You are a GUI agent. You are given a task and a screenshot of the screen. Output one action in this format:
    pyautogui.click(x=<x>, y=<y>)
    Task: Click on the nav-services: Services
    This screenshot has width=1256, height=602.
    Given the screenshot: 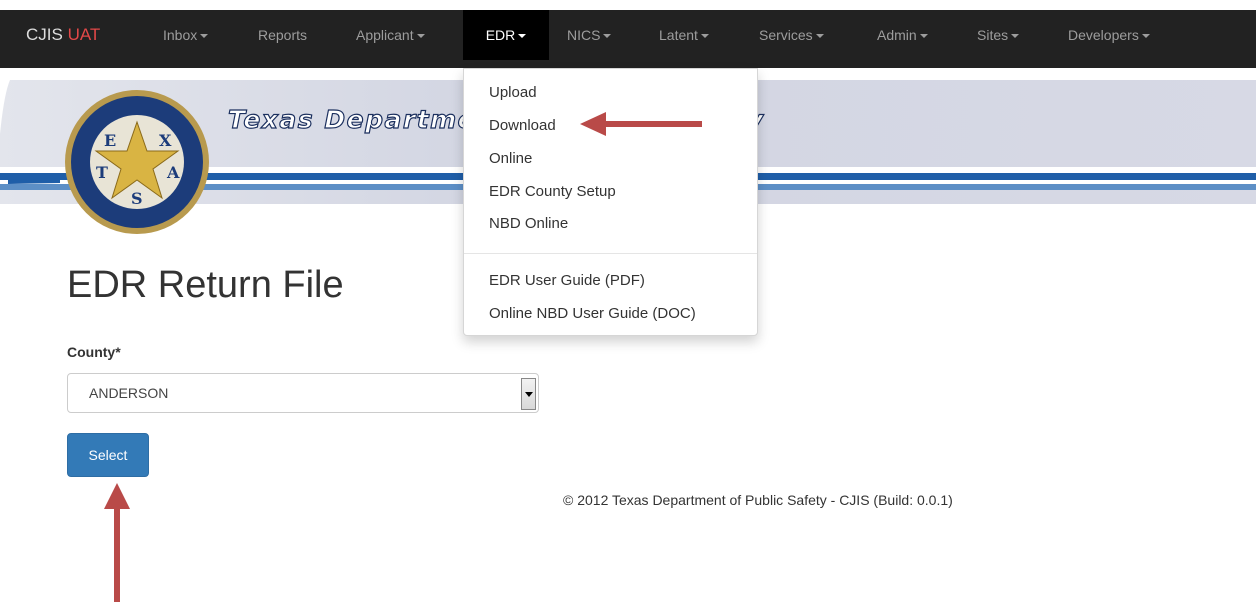 What is the action you would take?
    pyautogui.click(x=791, y=35)
    